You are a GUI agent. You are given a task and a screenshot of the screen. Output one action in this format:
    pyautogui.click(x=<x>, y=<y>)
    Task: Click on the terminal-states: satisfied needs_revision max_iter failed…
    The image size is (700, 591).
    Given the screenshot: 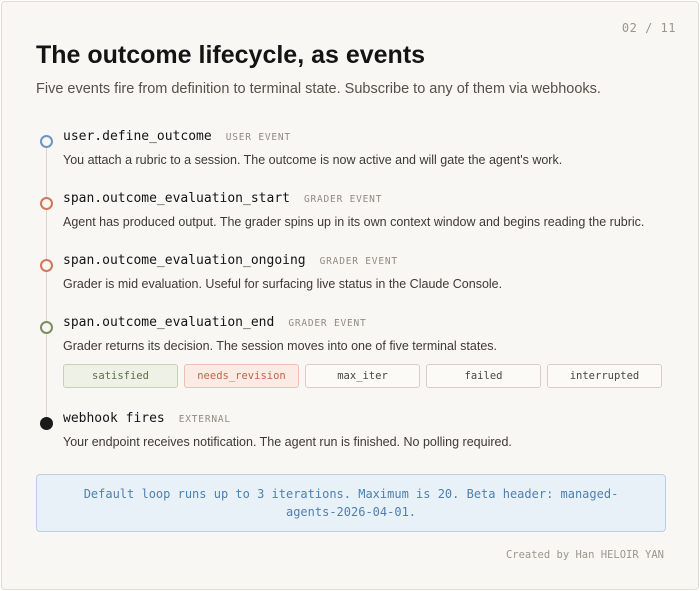 What is the action you would take?
    pyautogui.click(x=362, y=376)
    